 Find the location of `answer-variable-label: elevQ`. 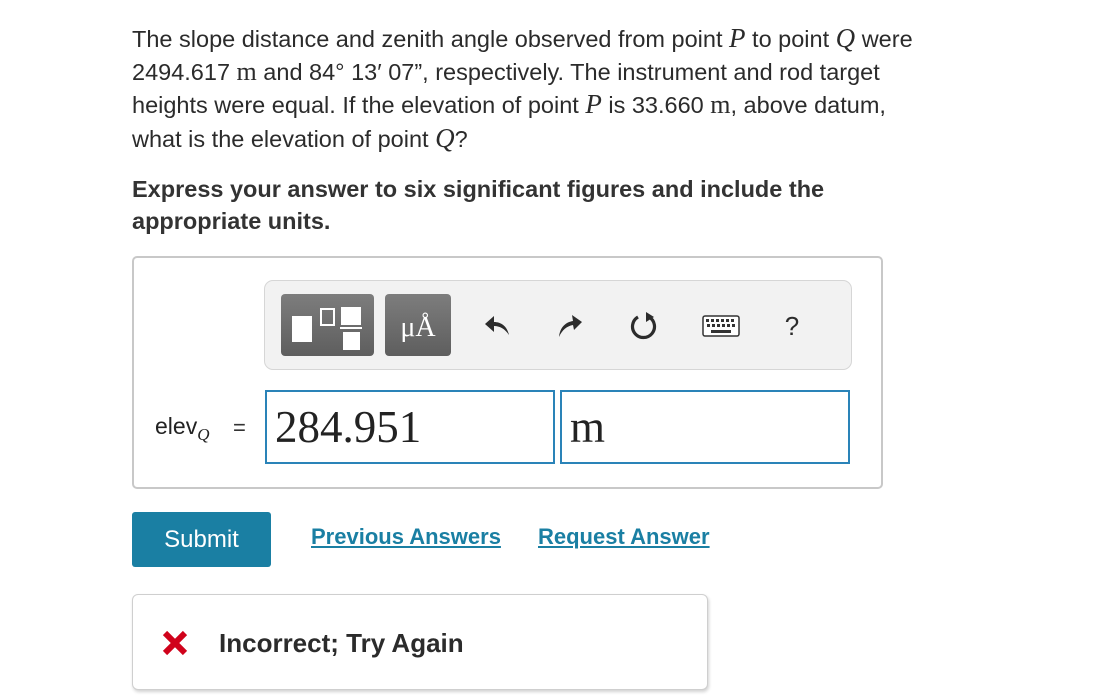

answer-variable-label: elevQ is located at coordinates (182, 428).